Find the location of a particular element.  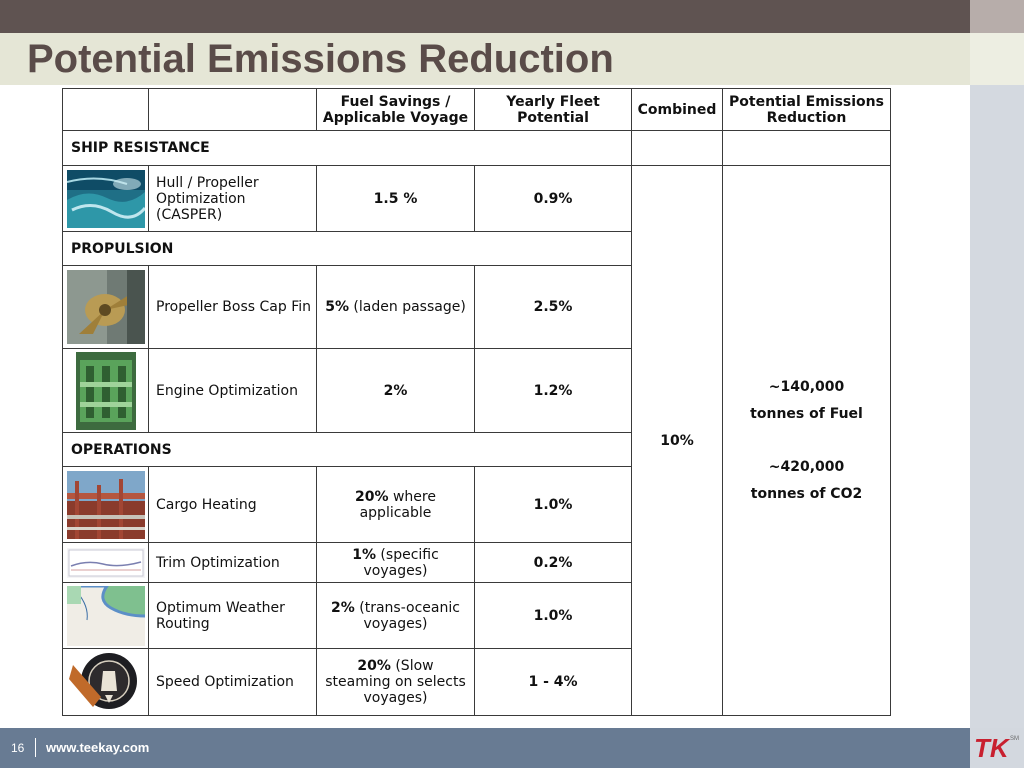

fuel-savings-value: 1.5 % is located at coordinates (395, 198).